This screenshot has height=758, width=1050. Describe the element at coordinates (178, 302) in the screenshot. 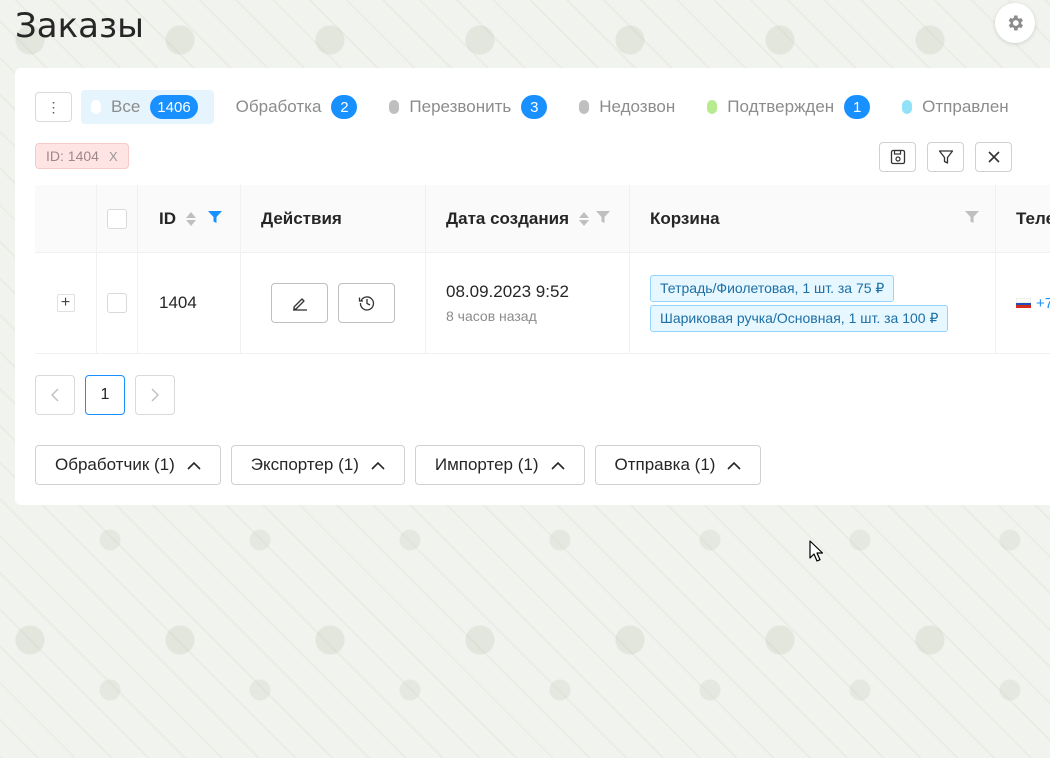

I see `order-id: 1404` at that location.